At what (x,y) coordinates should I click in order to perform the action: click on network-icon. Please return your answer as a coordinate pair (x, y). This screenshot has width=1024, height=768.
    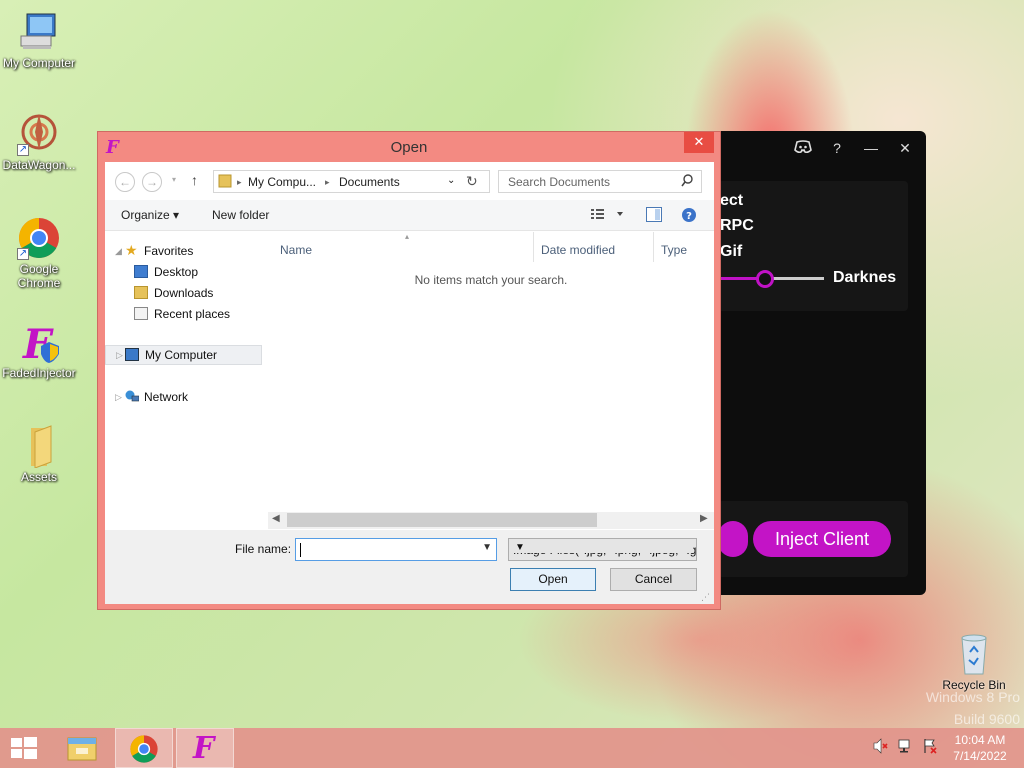
    Looking at the image, I should click on (132, 396).